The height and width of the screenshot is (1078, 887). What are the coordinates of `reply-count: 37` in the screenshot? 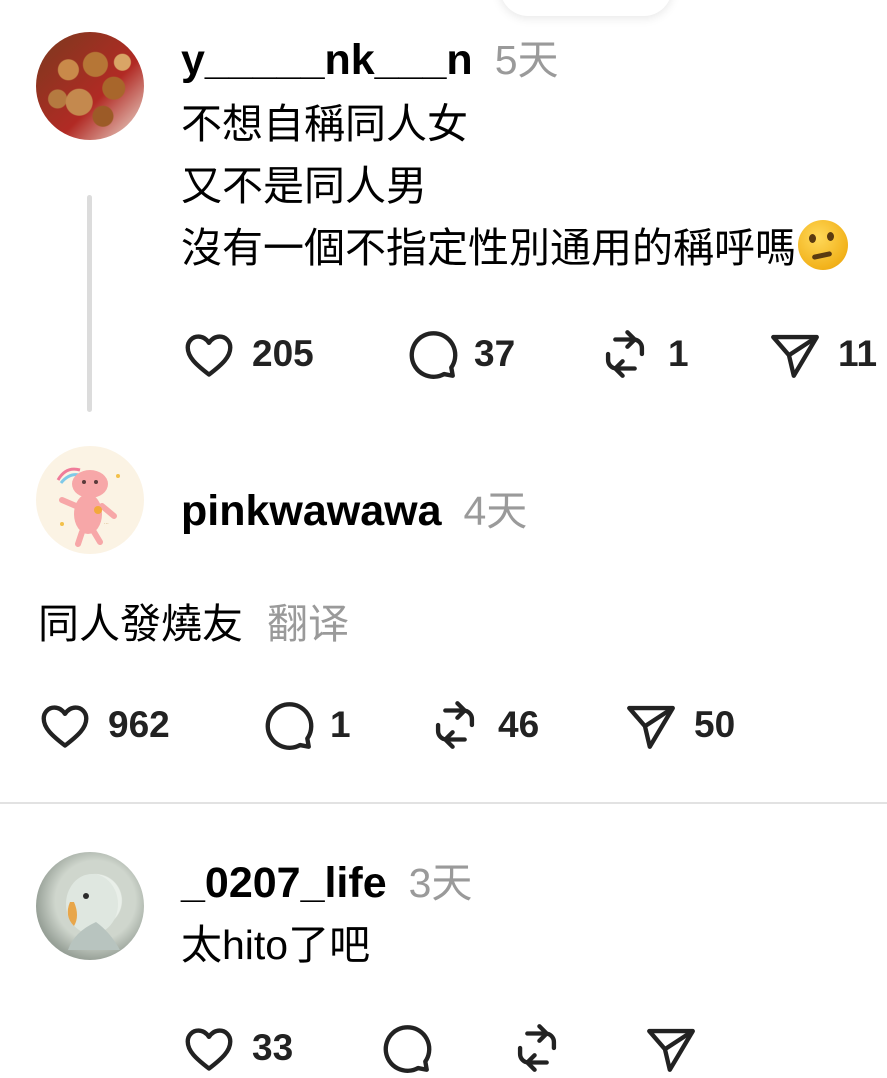 It's located at (495, 353).